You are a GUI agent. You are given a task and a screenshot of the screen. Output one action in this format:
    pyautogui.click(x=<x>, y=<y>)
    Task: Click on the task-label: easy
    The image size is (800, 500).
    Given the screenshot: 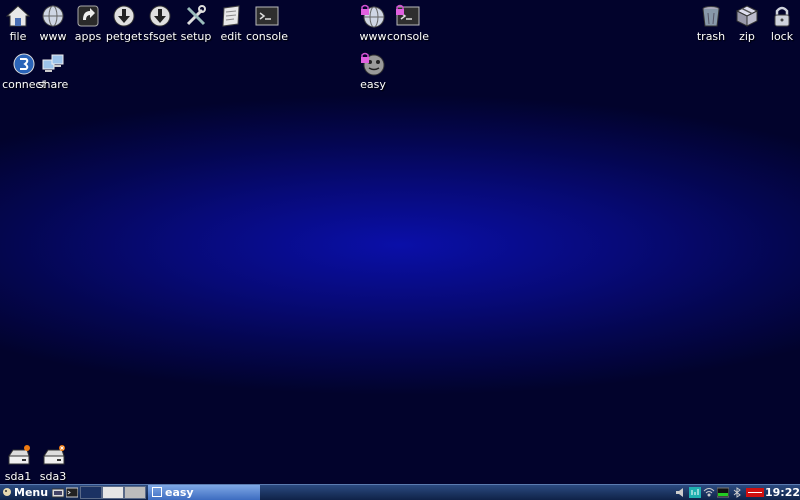 What is the action you would take?
    pyautogui.click(x=179, y=492)
    